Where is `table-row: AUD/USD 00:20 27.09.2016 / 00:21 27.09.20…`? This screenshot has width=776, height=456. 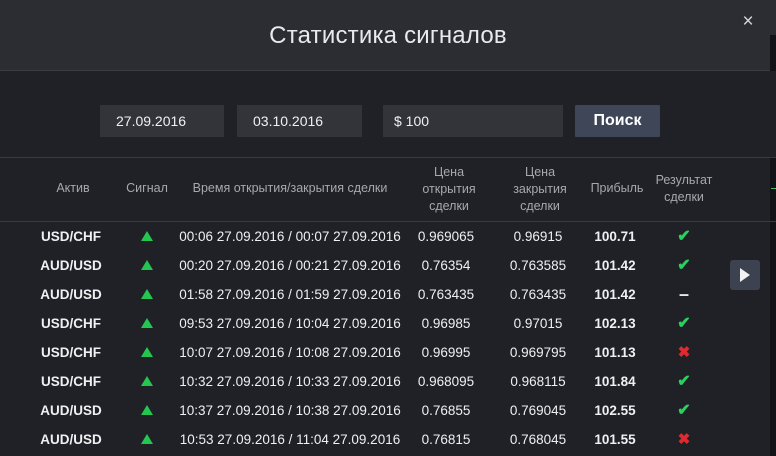 table-row: AUD/USD 00:20 27.09.2016 / 00:21 27.09.20… is located at coordinates (370, 265).